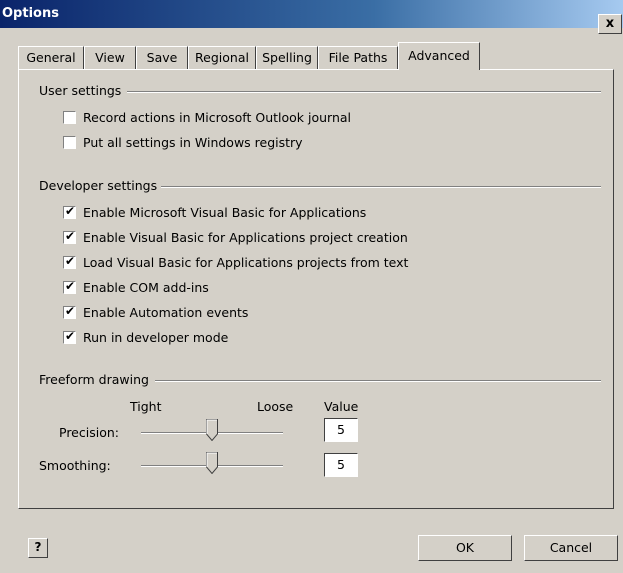  What do you see at coordinates (30, 13) in the screenshot?
I see `window-title: Options` at bounding box center [30, 13].